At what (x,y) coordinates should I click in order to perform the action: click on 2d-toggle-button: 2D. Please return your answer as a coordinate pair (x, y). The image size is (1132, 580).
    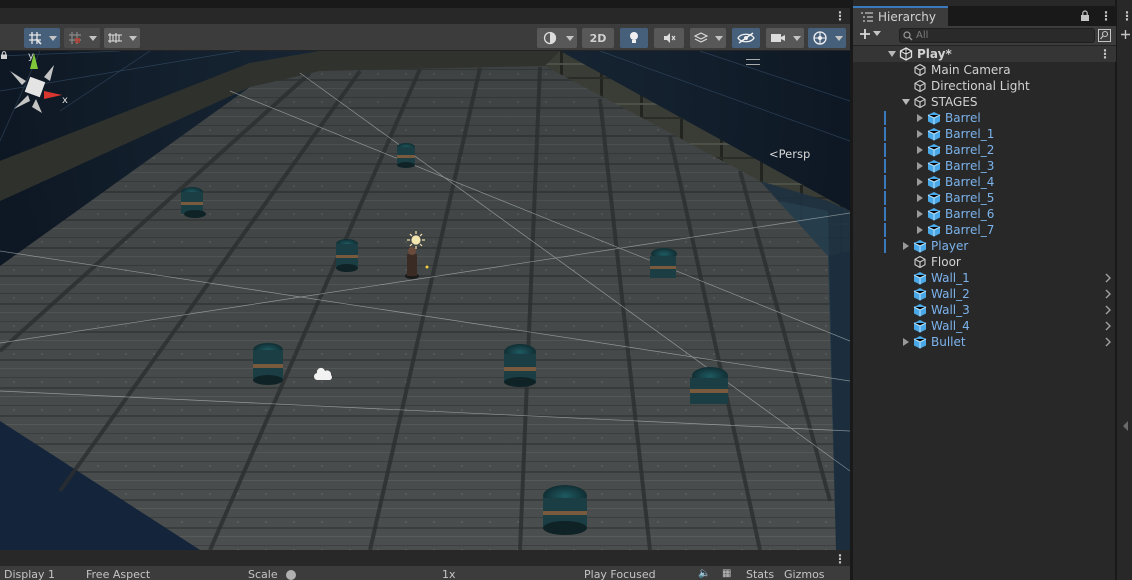
    Looking at the image, I should click on (598, 38).